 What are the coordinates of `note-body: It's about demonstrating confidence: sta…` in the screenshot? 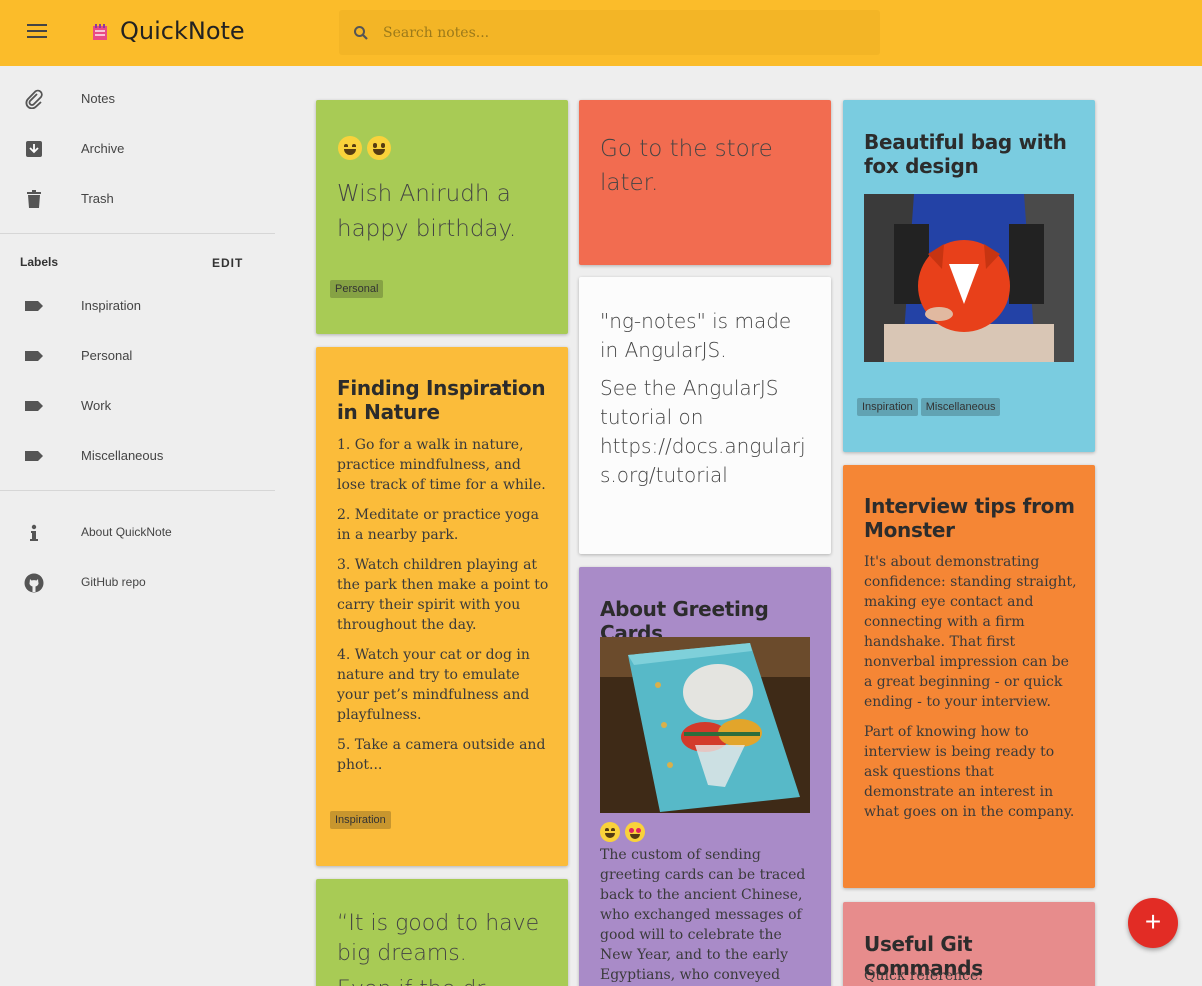 It's located at (971, 687).